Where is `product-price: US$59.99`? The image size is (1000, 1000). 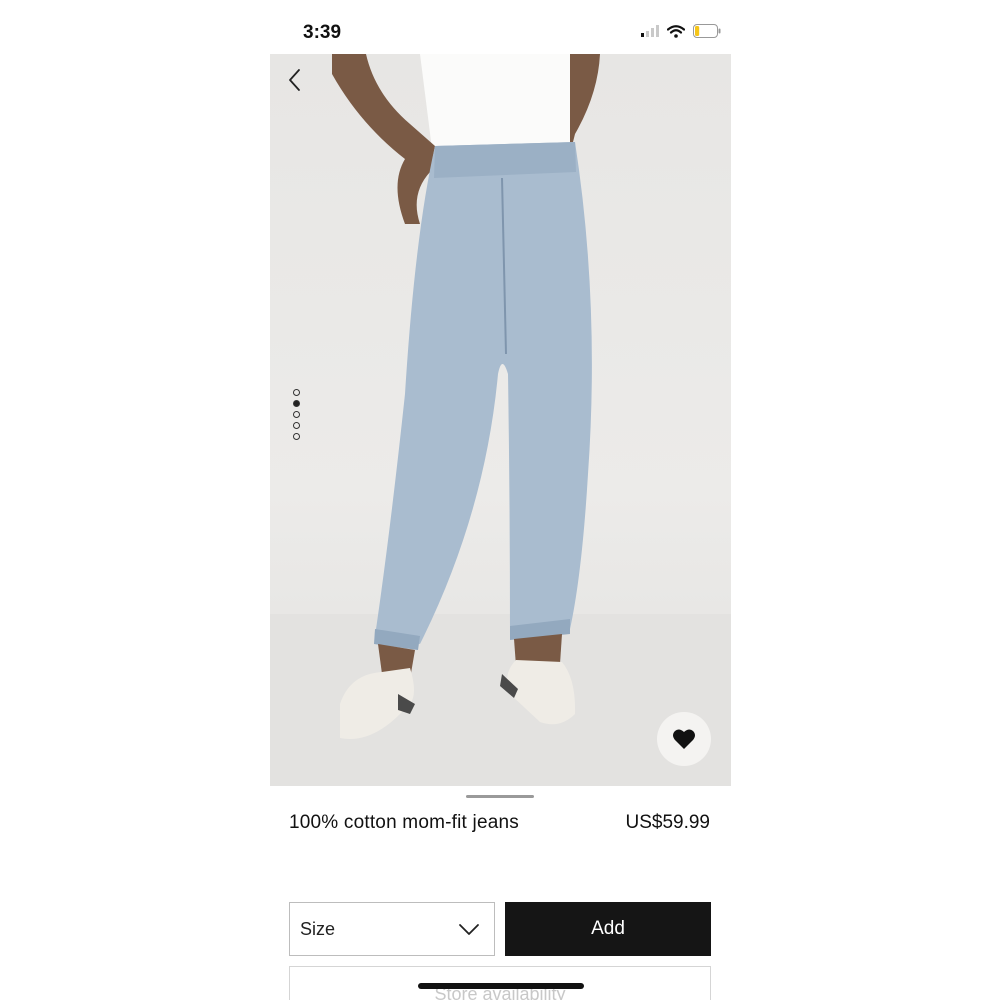
product-price: US$59.99 is located at coordinates (667, 822).